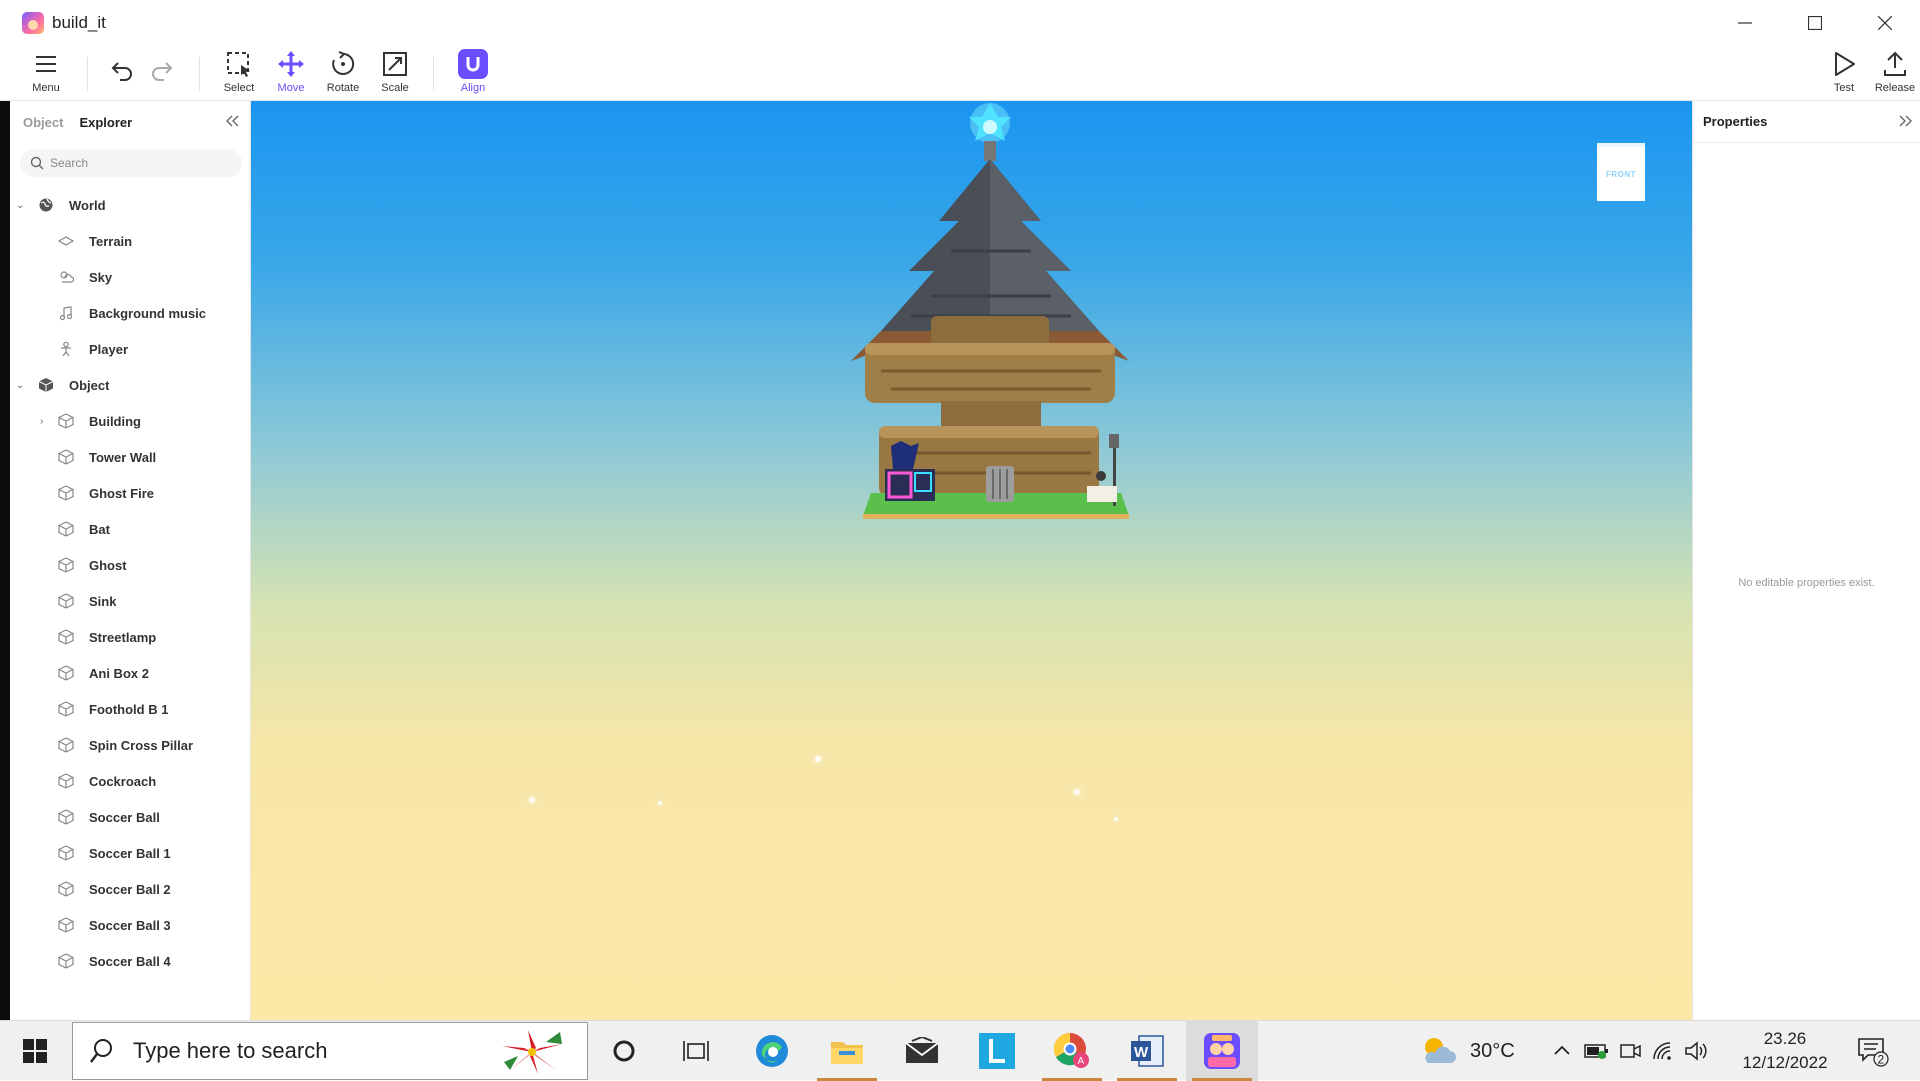 This screenshot has height=1081, width=1920. What do you see at coordinates (395, 75) in the screenshot?
I see `scale-tool-button: Scale` at bounding box center [395, 75].